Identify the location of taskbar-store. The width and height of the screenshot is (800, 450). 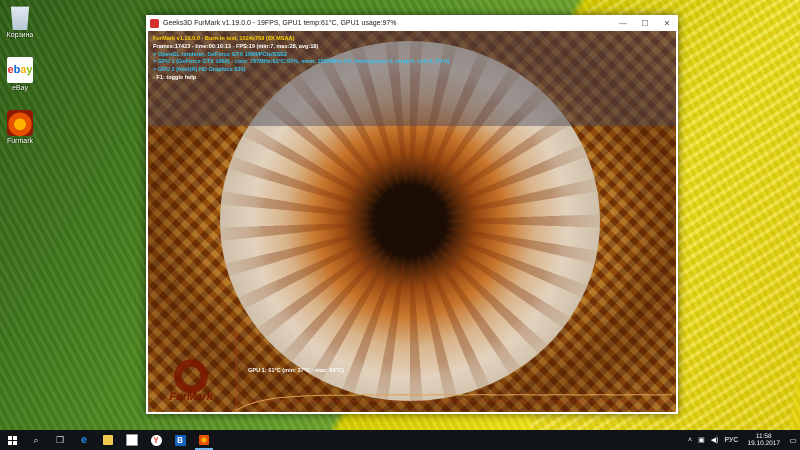
(132, 440).